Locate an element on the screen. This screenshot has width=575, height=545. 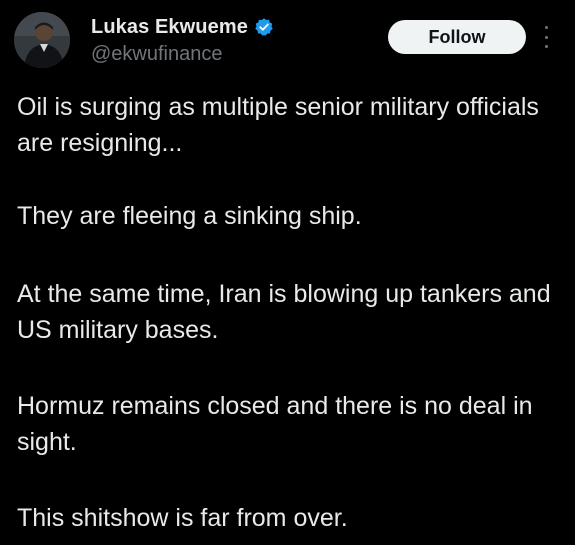
tweet-paragraph-5: This shitshow is far from over. is located at coordinates (182, 518).